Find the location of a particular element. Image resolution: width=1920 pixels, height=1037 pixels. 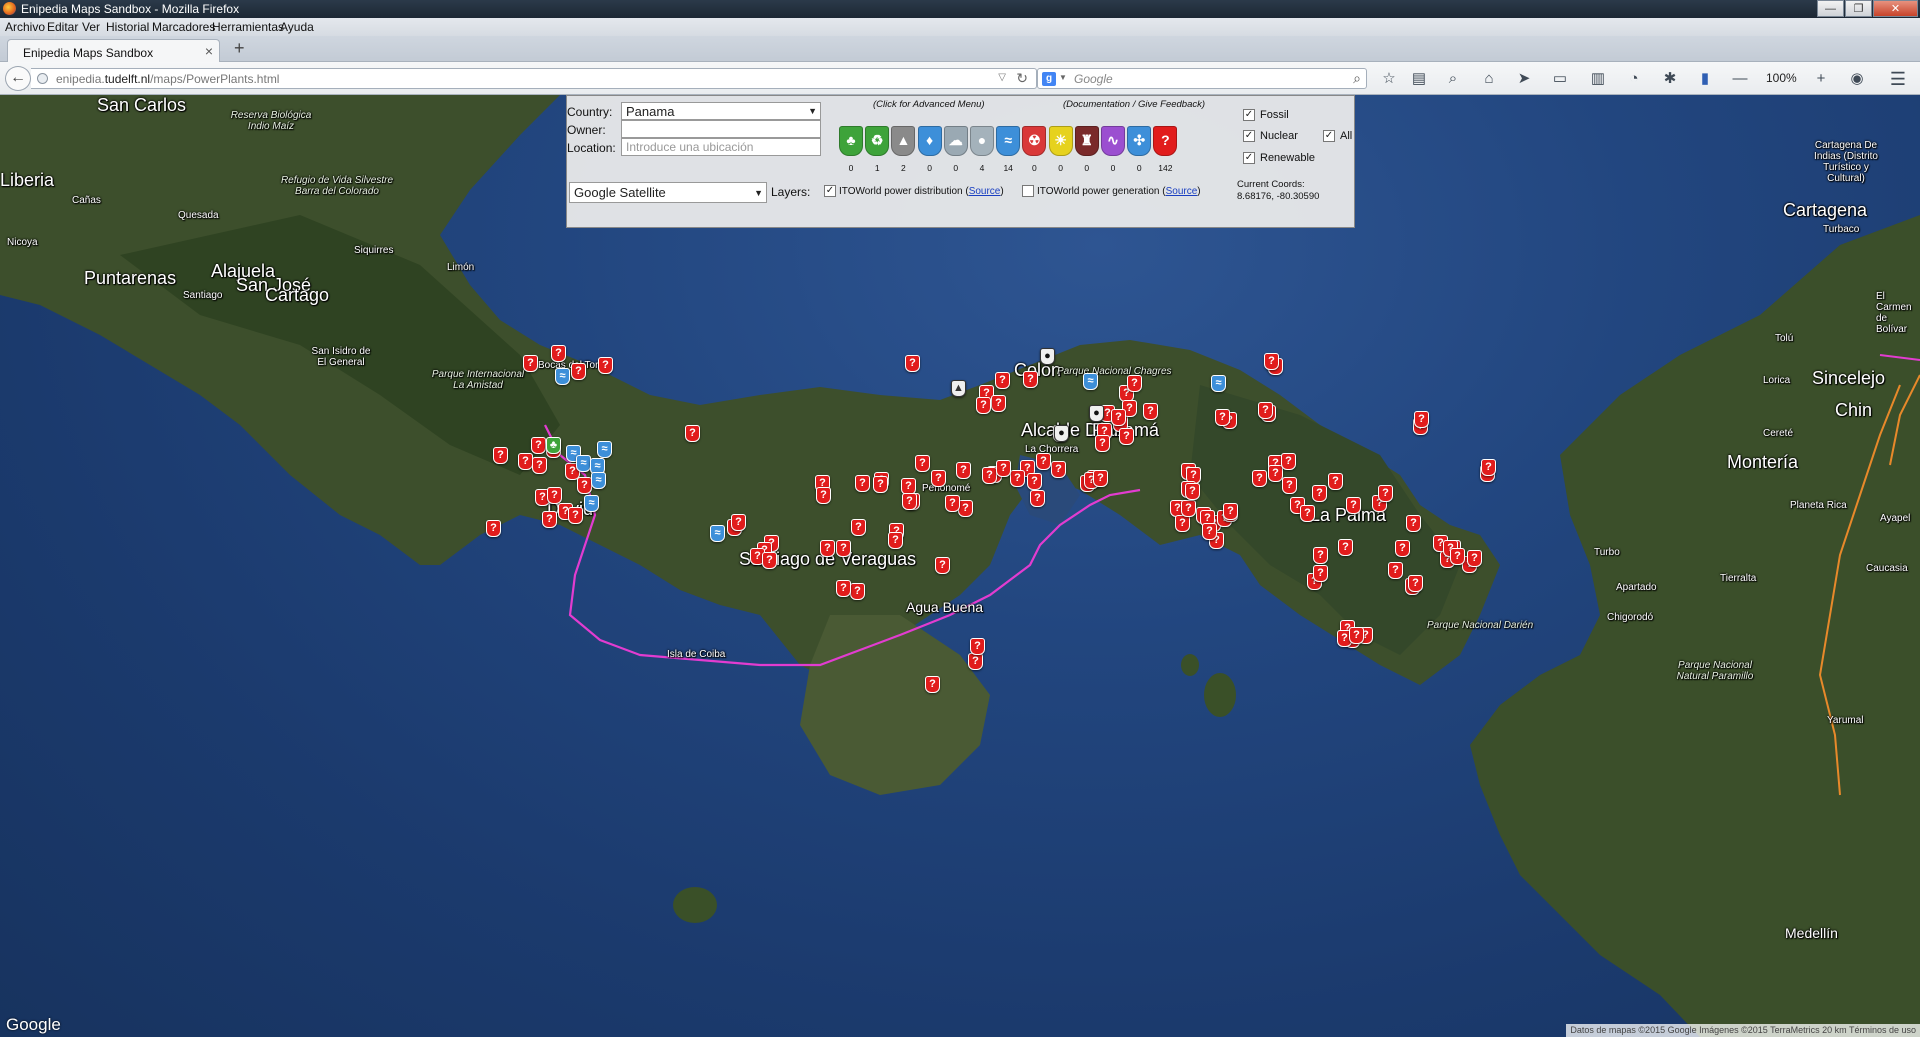

fuel-unknown-icon: ? is located at coordinates (1165, 141).